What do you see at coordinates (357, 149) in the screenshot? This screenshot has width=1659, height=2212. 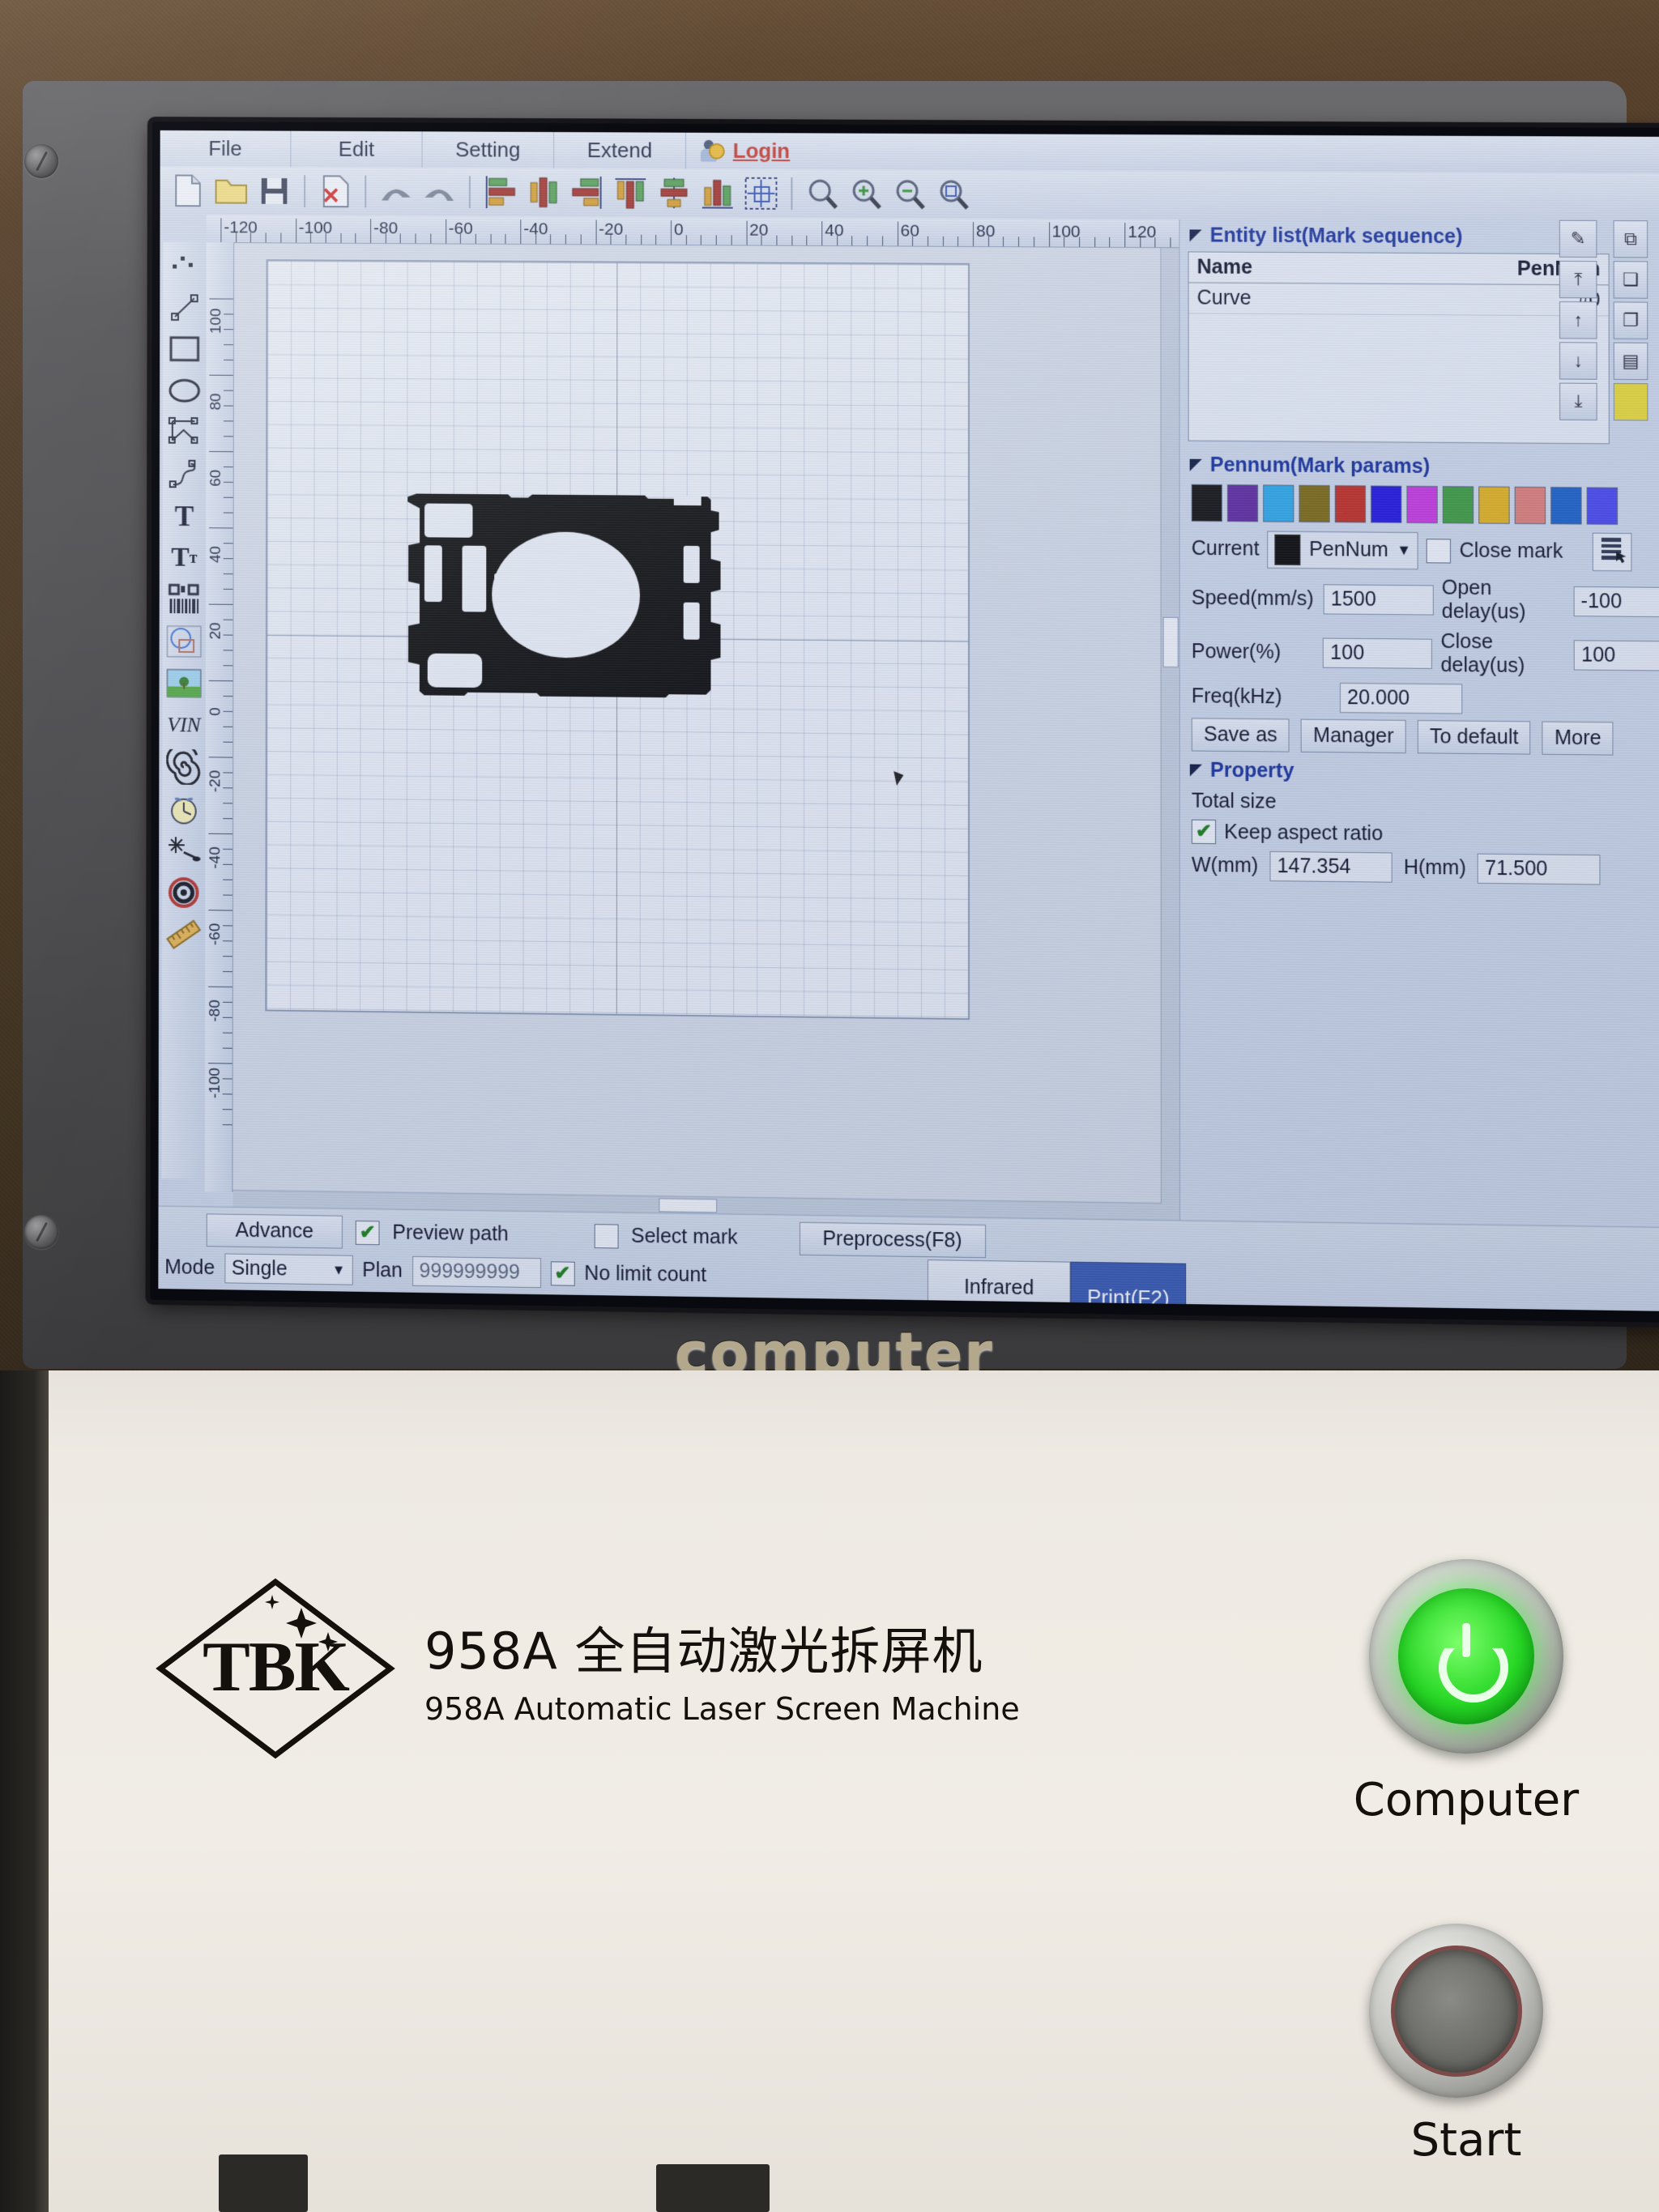 I see `menu-item-edit: Edit` at bounding box center [357, 149].